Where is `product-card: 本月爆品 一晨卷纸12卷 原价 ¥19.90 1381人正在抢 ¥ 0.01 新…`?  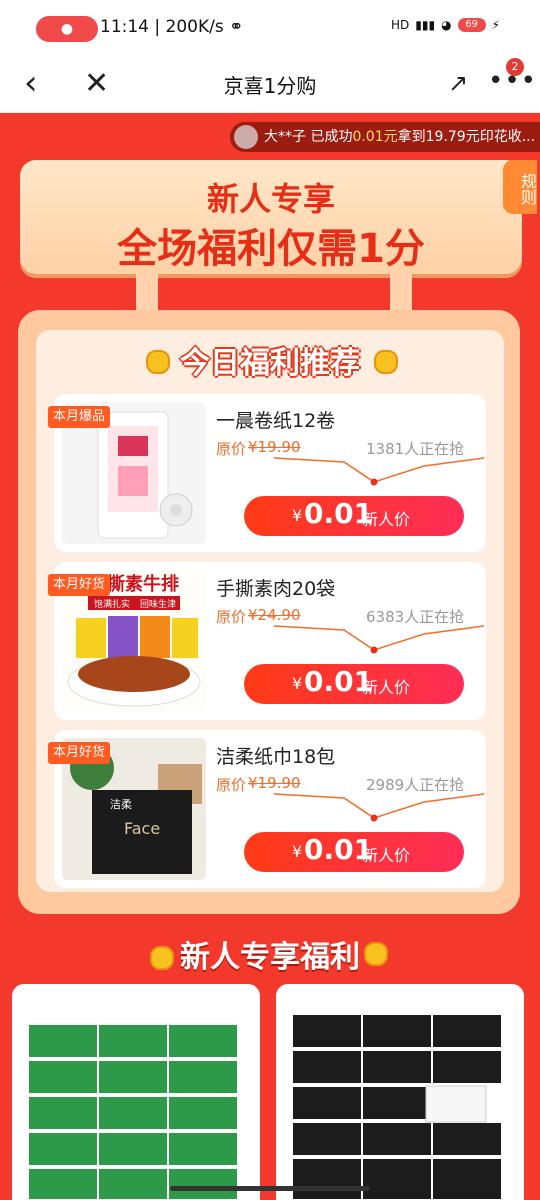
product-card: 本月爆品 一晨卷纸12卷 原价 ¥19.90 1381人正在抢 ¥ 0.01 新… is located at coordinates (267, 473).